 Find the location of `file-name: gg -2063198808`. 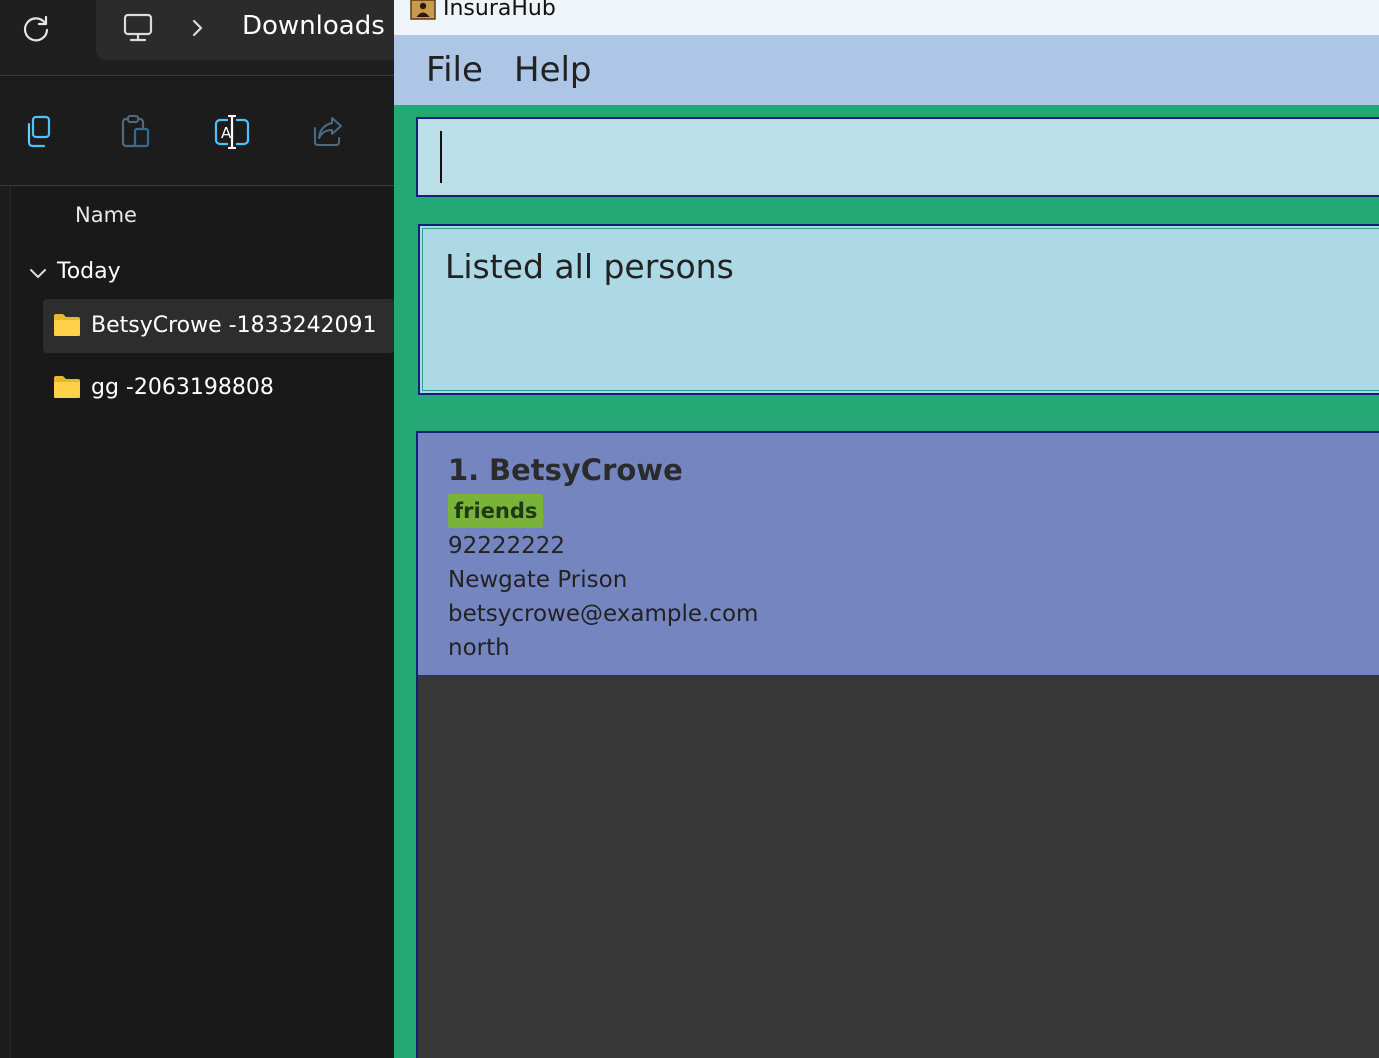

file-name: gg -2063198808 is located at coordinates (182, 387).